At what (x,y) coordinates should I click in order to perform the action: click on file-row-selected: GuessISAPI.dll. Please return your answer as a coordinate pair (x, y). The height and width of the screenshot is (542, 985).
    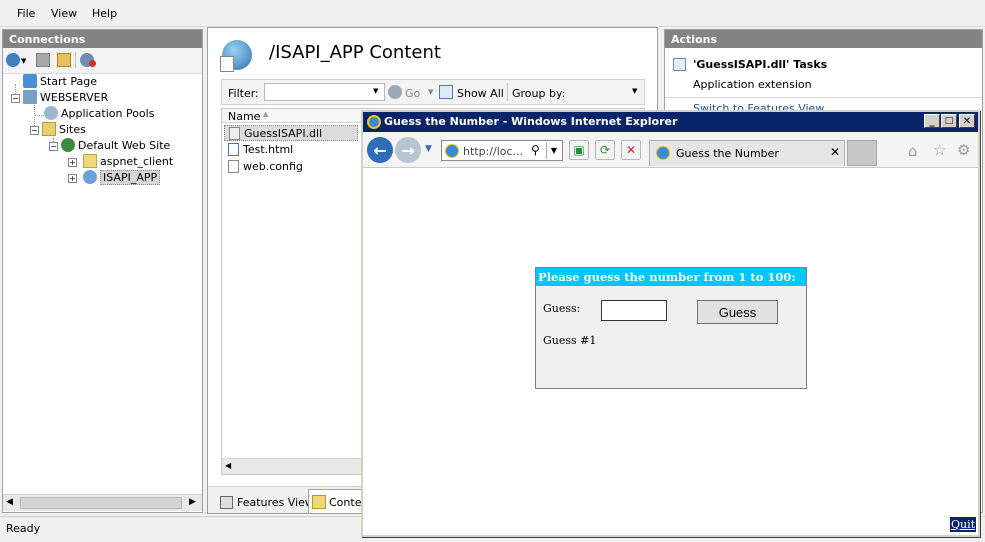
    Looking at the image, I should click on (291, 133).